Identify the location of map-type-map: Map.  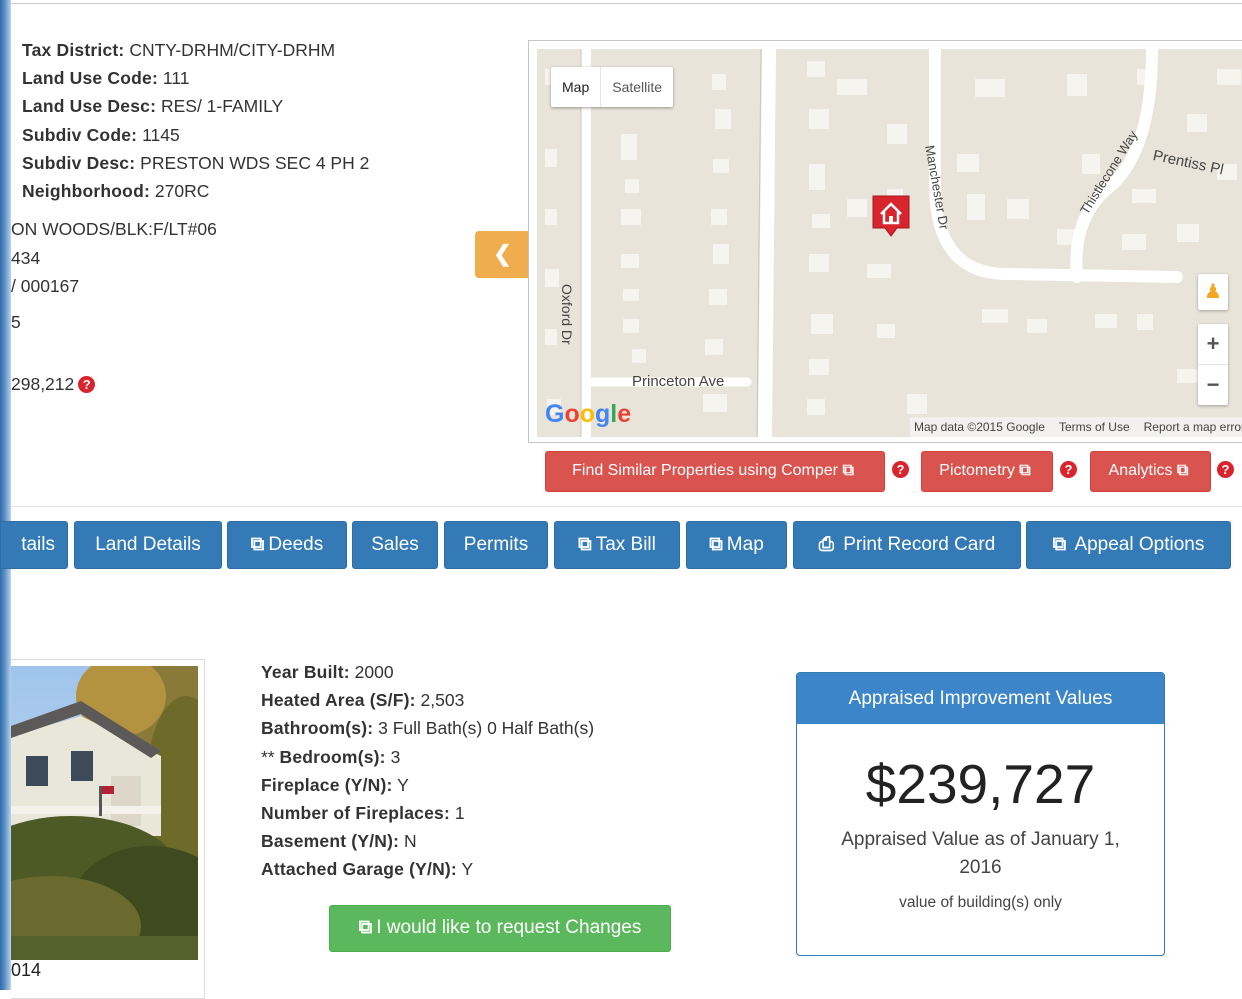
(575, 87).